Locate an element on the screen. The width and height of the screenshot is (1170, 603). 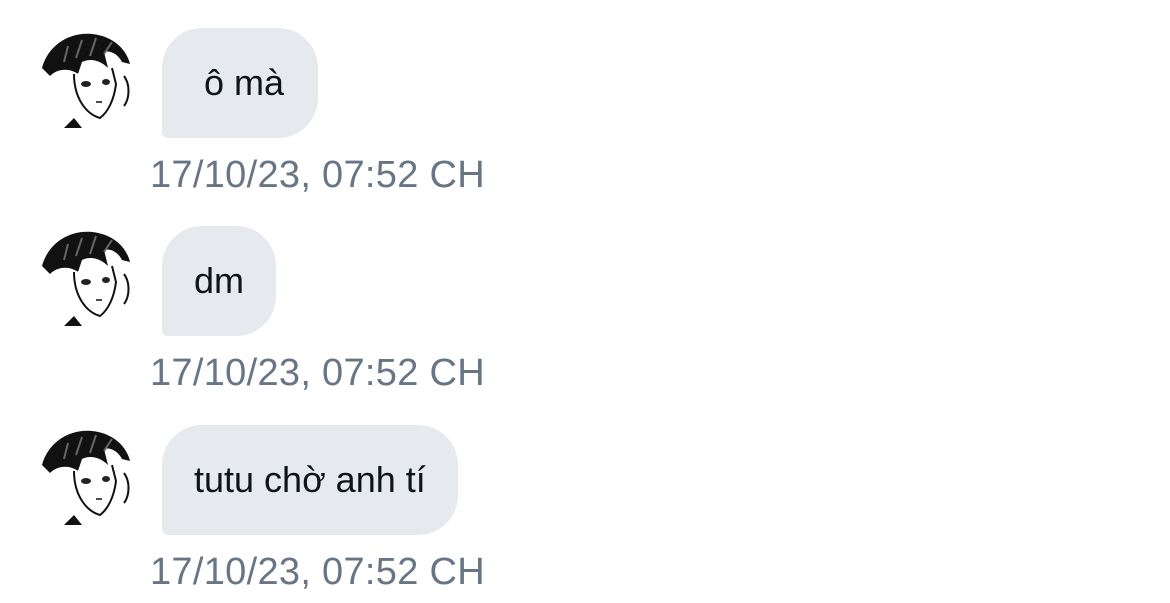
message-text: dm is located at coordinates (219, 280).